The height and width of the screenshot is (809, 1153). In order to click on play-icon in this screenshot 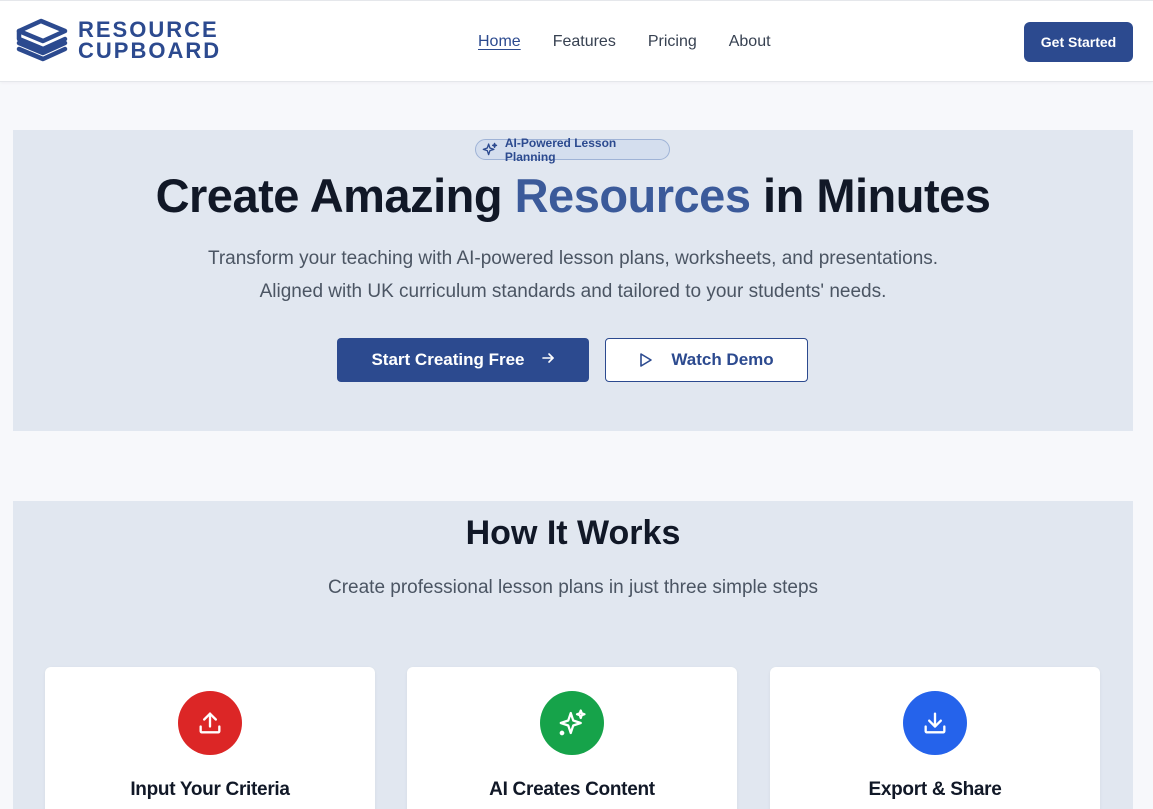, I will do `click(646, 360)`.